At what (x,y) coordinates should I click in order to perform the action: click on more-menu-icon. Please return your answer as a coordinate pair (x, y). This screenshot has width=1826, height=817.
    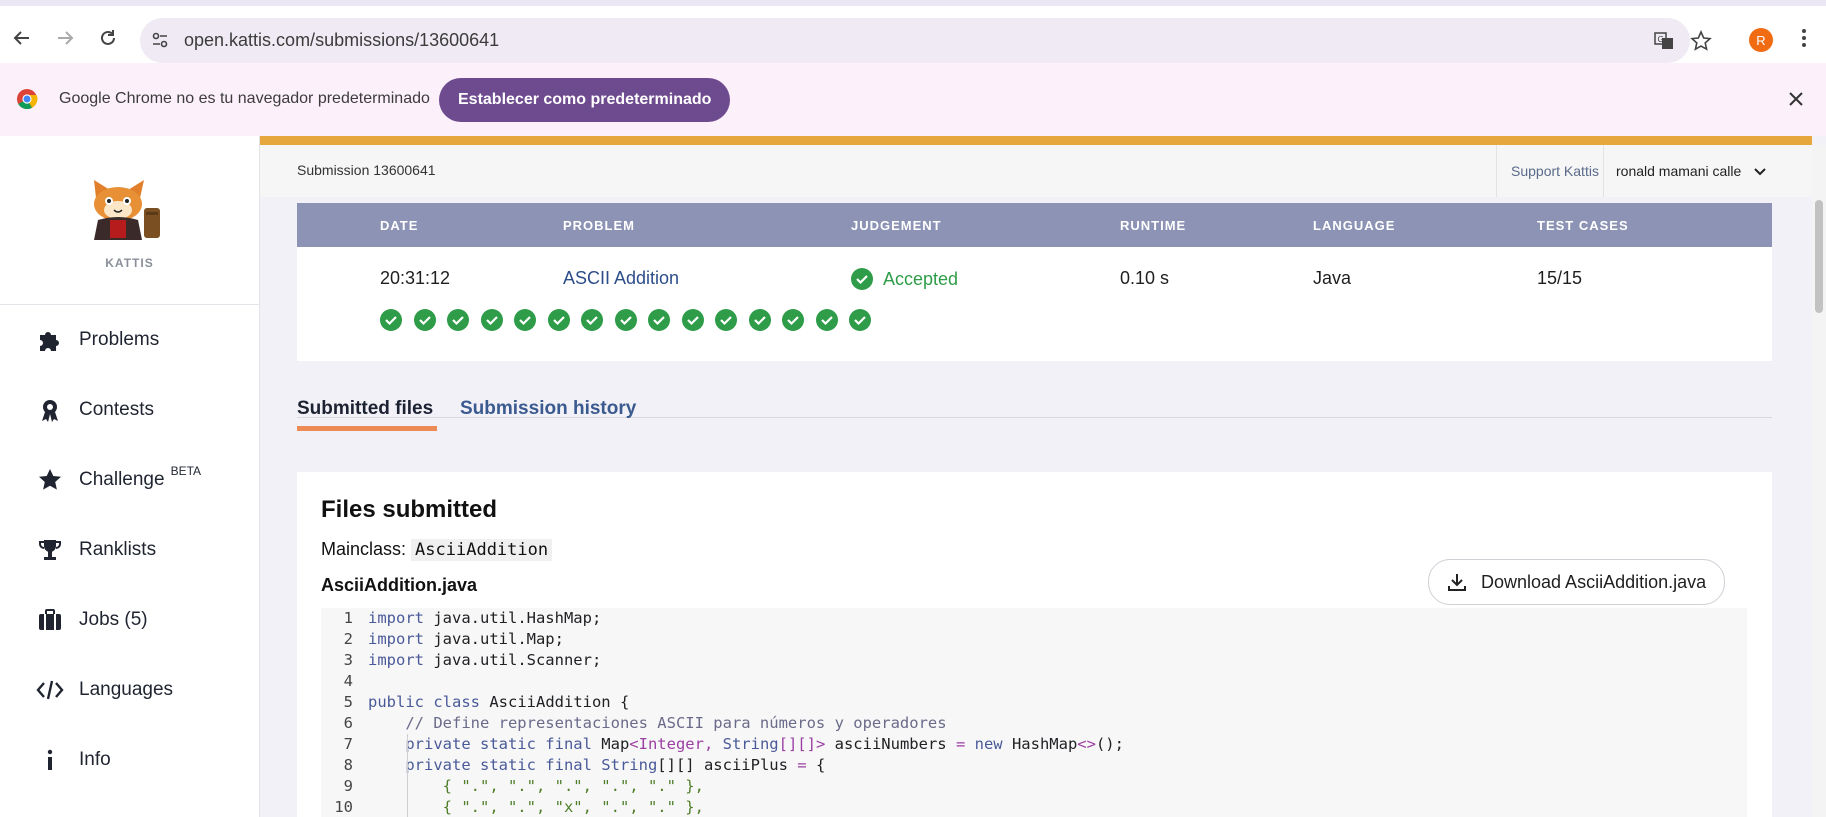
    Looking at the image, I should click on (1804, 38).